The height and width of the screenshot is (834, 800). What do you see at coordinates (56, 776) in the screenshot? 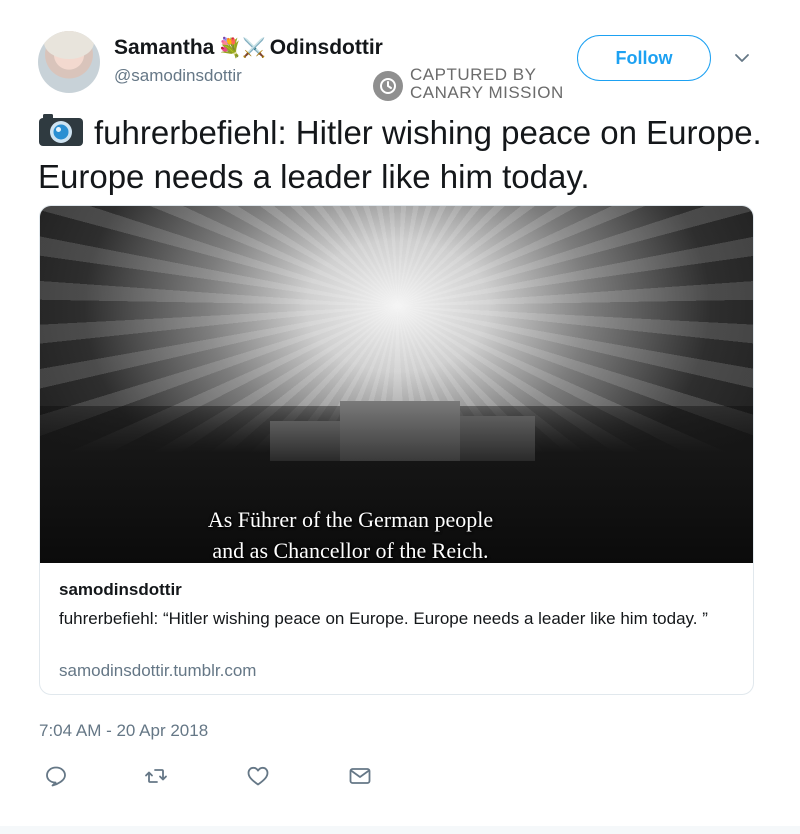
I see `reply-icon` at bounding box center [56, 776].